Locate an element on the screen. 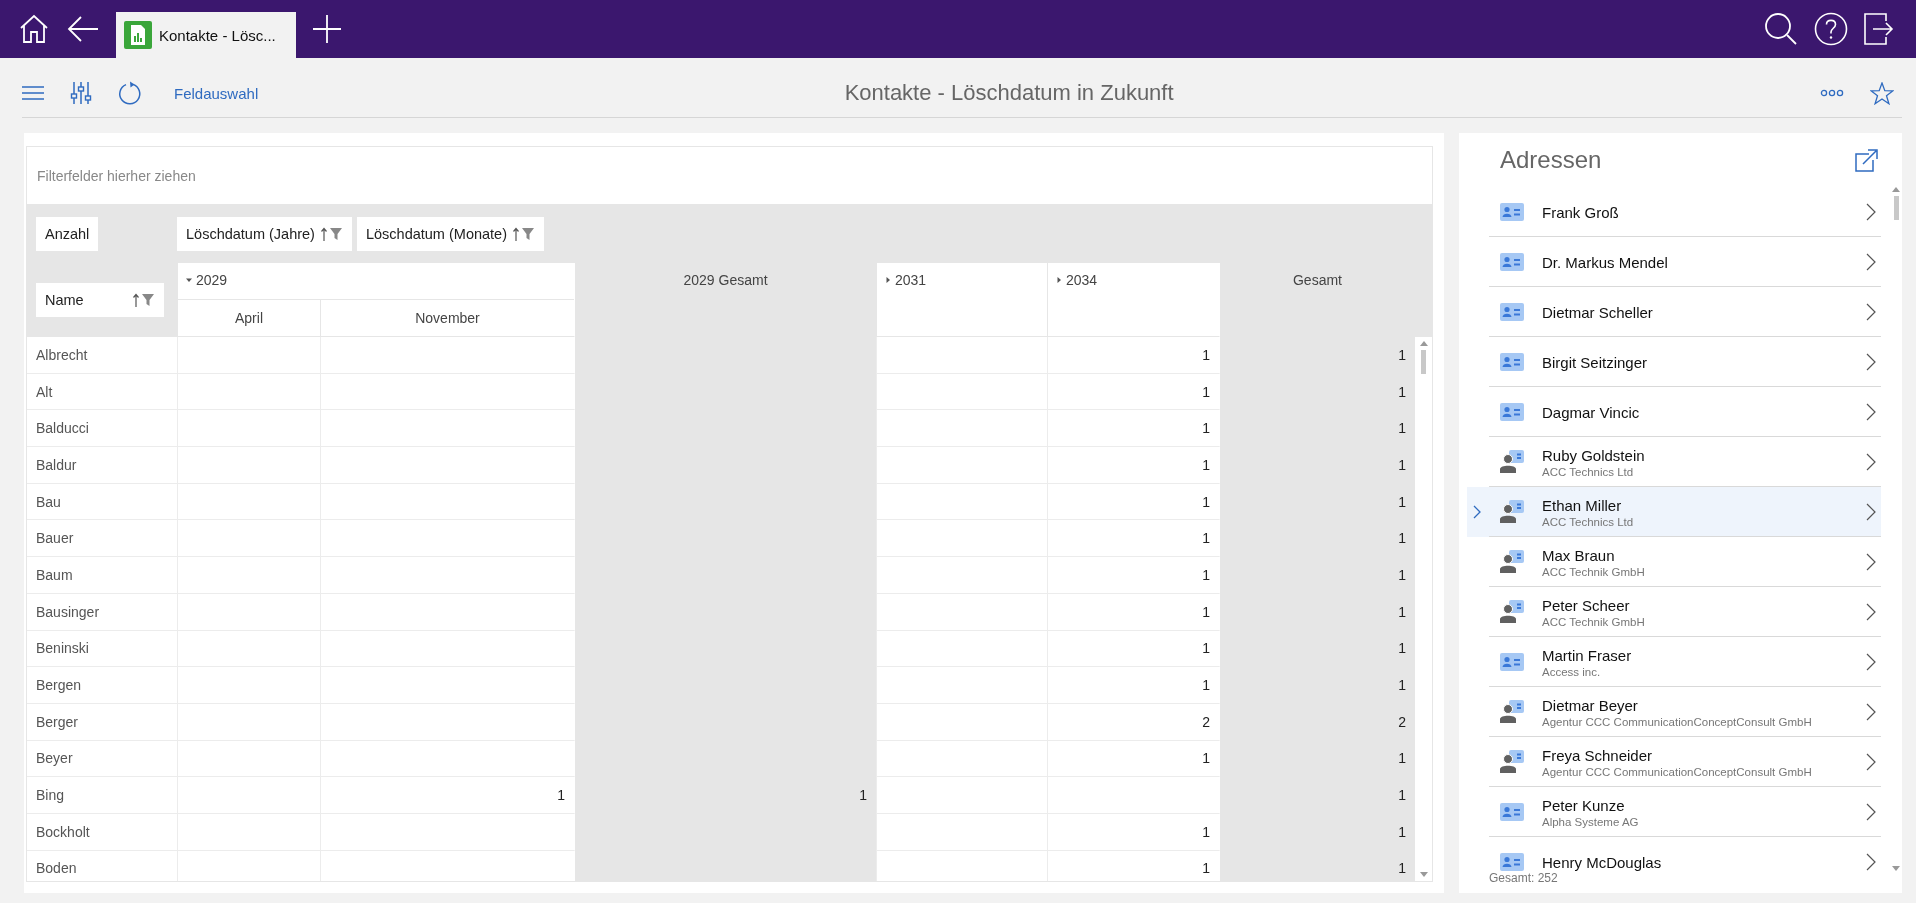  data-field-button: Anzahl is located at coordinates (67, 233).